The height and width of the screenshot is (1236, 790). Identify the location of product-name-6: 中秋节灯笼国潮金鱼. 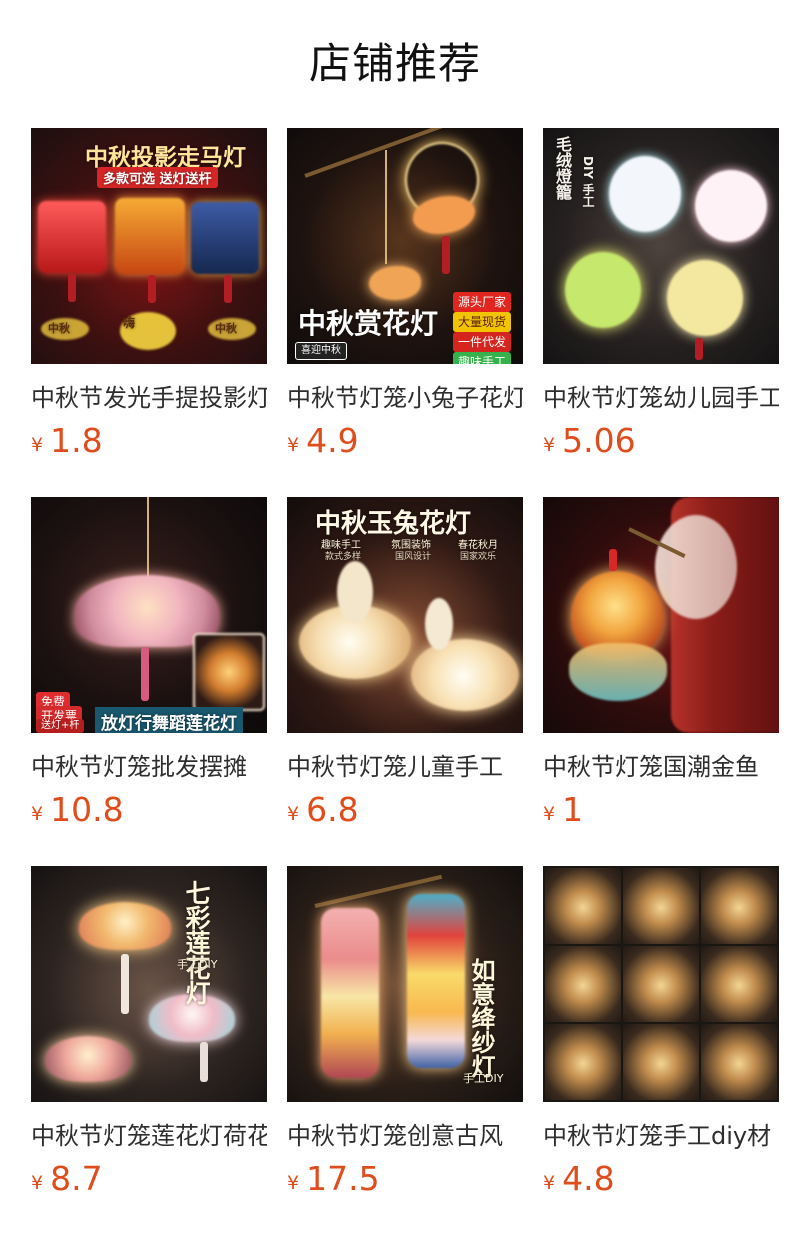
(661, 767).